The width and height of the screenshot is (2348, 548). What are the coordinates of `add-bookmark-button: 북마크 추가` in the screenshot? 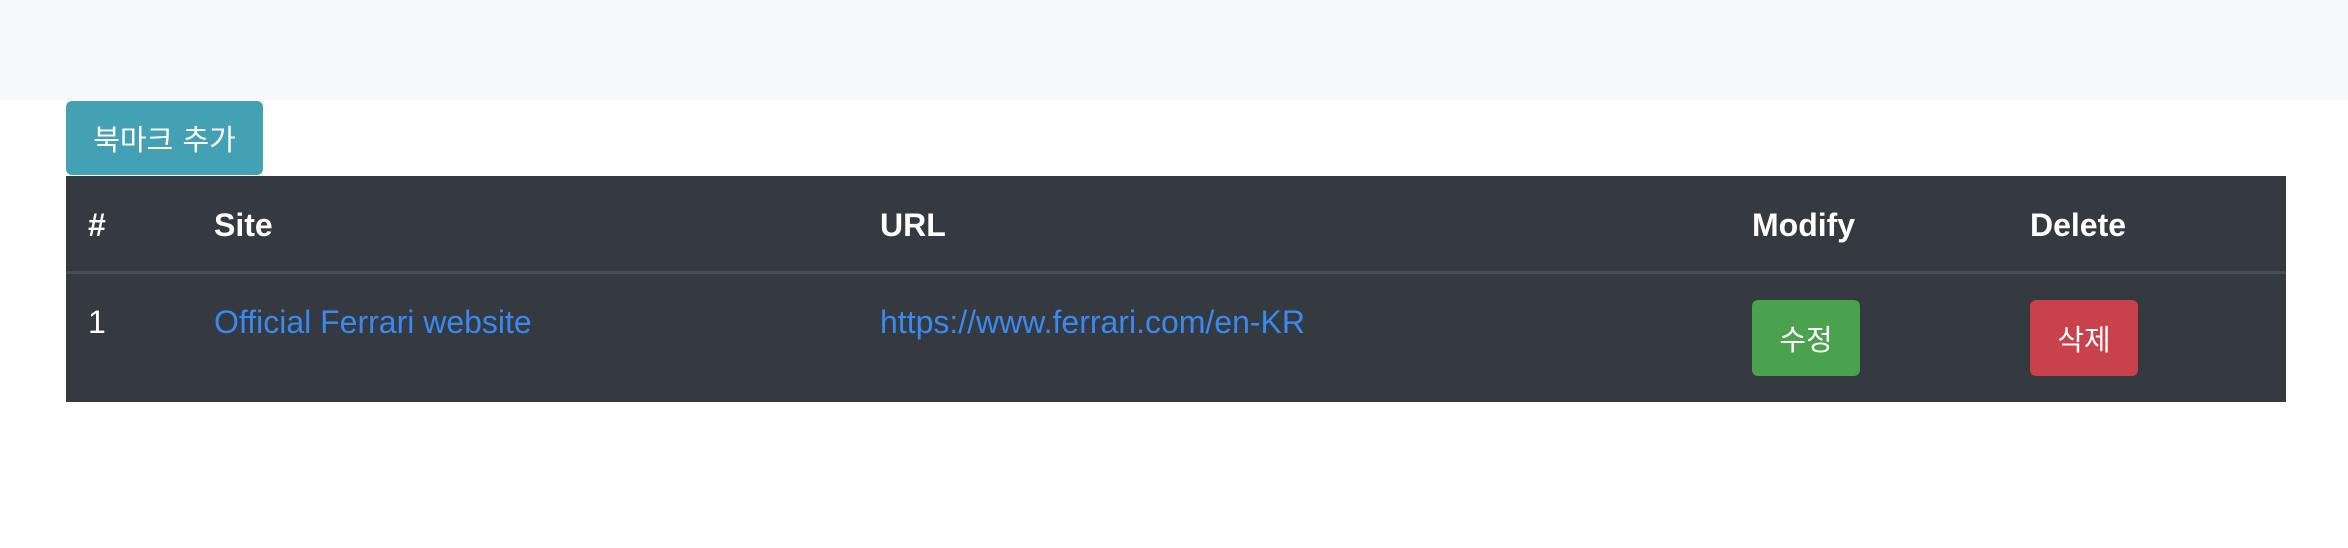 It's located at (164, 138).